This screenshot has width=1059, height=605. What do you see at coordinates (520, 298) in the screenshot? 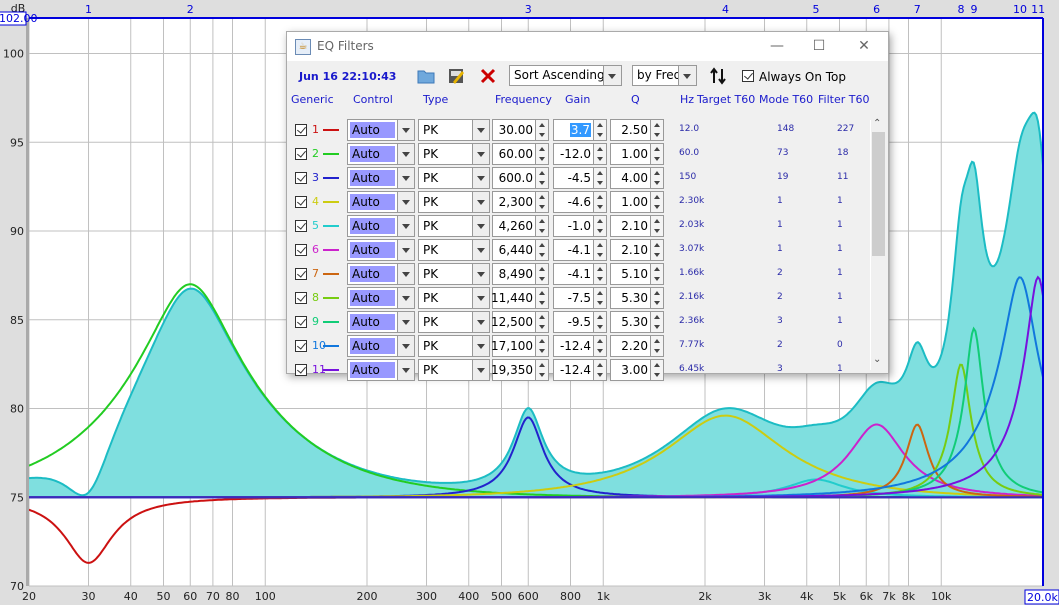
I see `frequency-spinner: 11,440` at bounding box center [520, 298].